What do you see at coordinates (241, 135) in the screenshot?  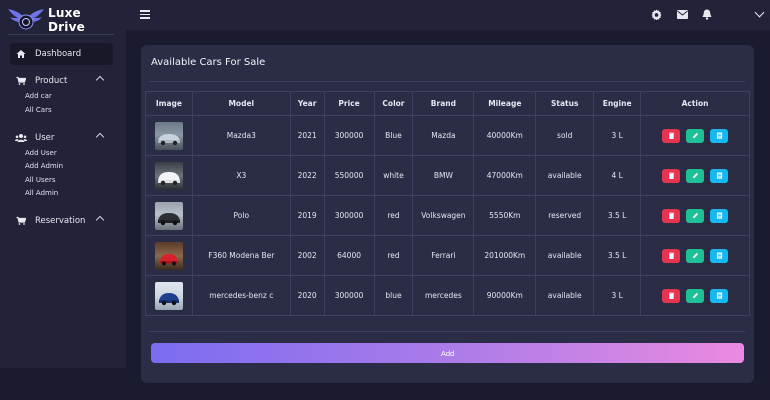 I see `cell-model: Mazda3` at bounding box center [241, 135].